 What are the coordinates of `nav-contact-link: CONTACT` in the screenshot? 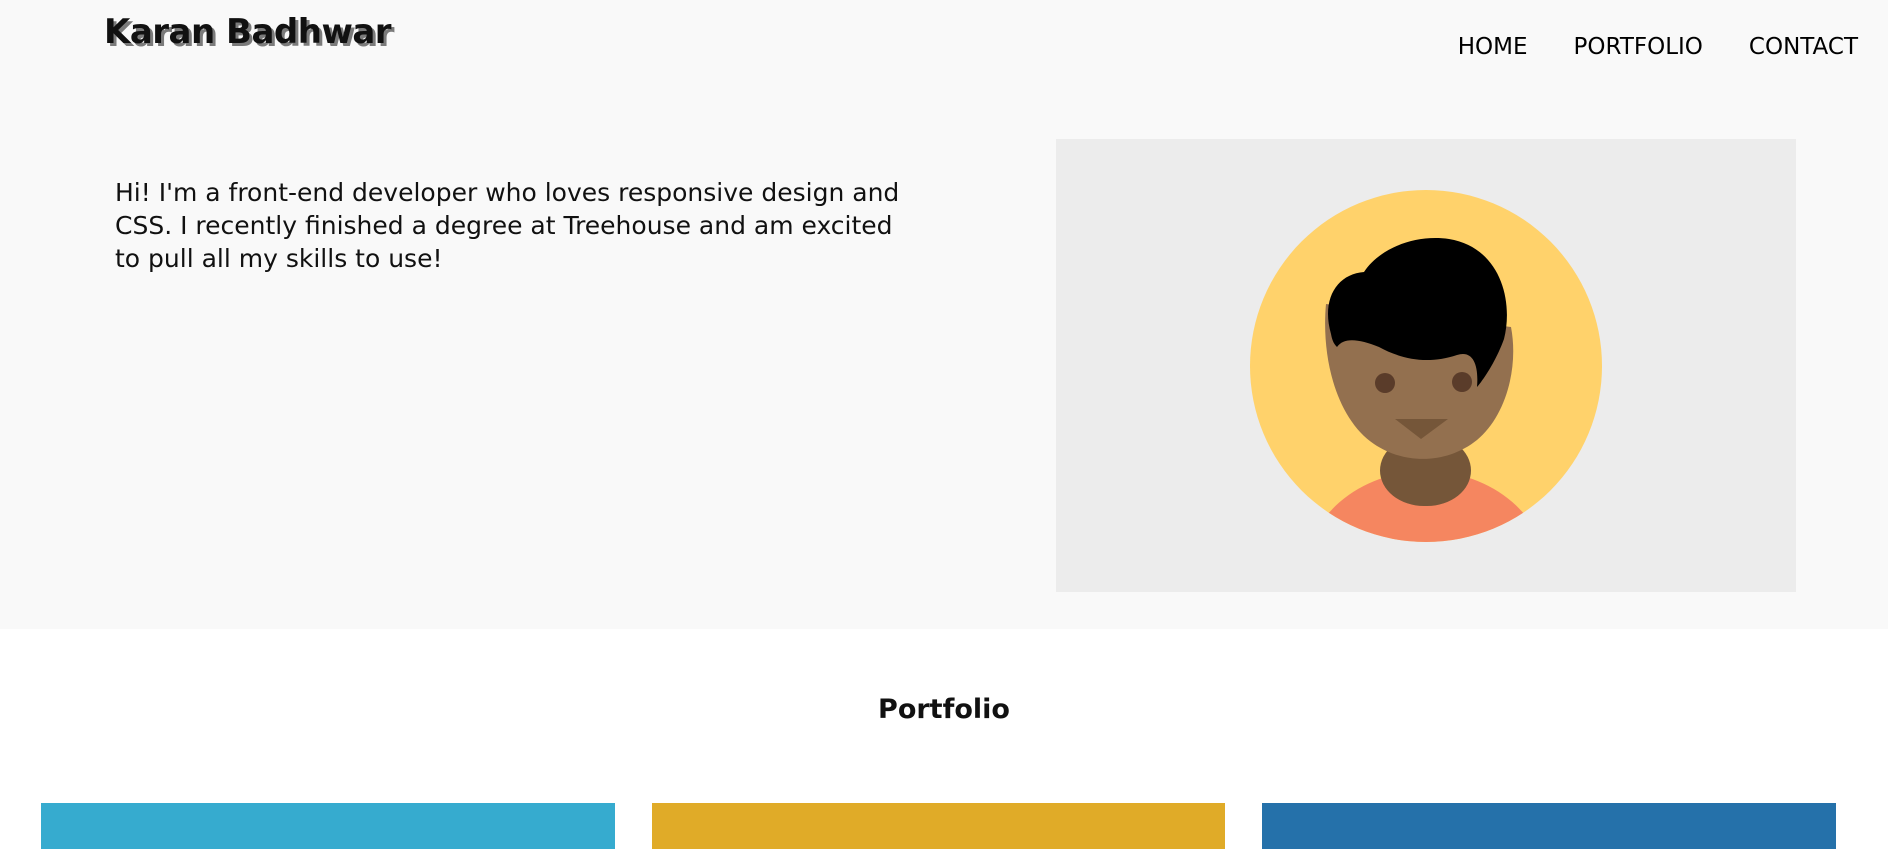 It's located at (1803, 47).